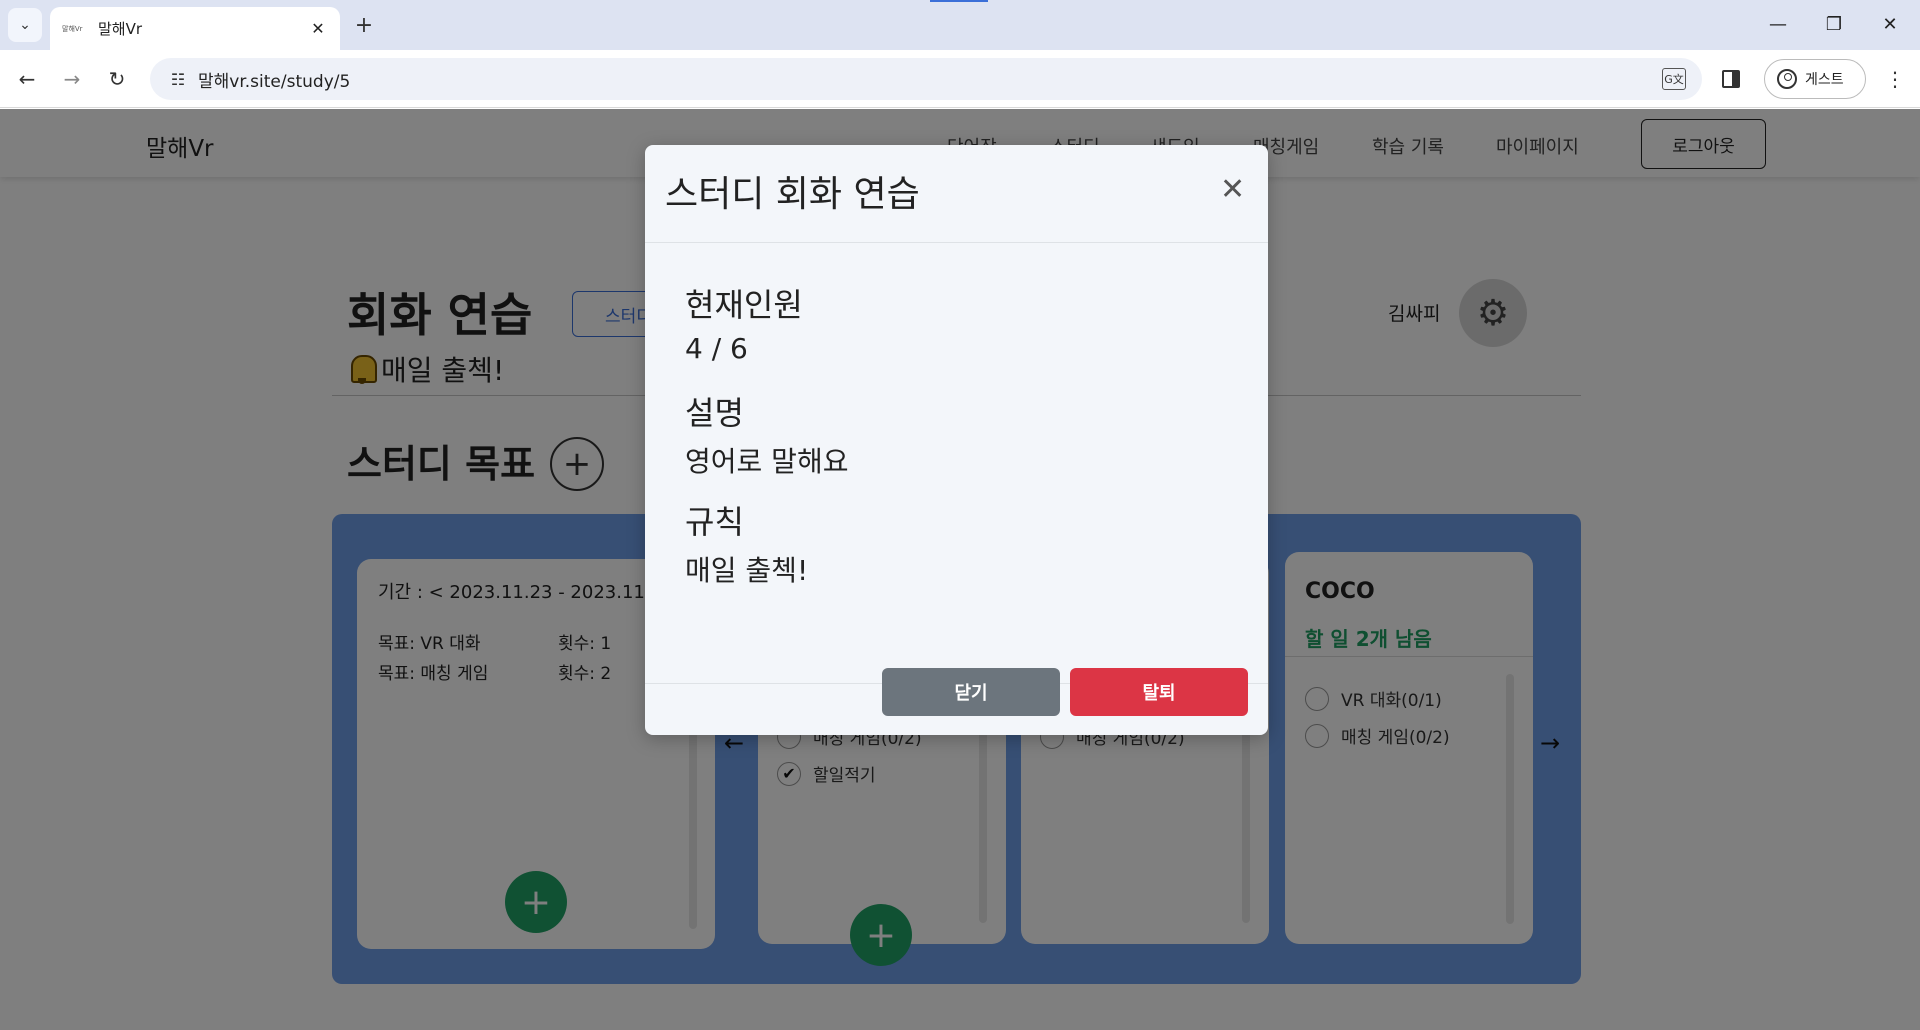  Describe the element at coordinates (956, 194) in the screenshot. I see `modal-header: 스터디 회화 연습 ✕` at that location.